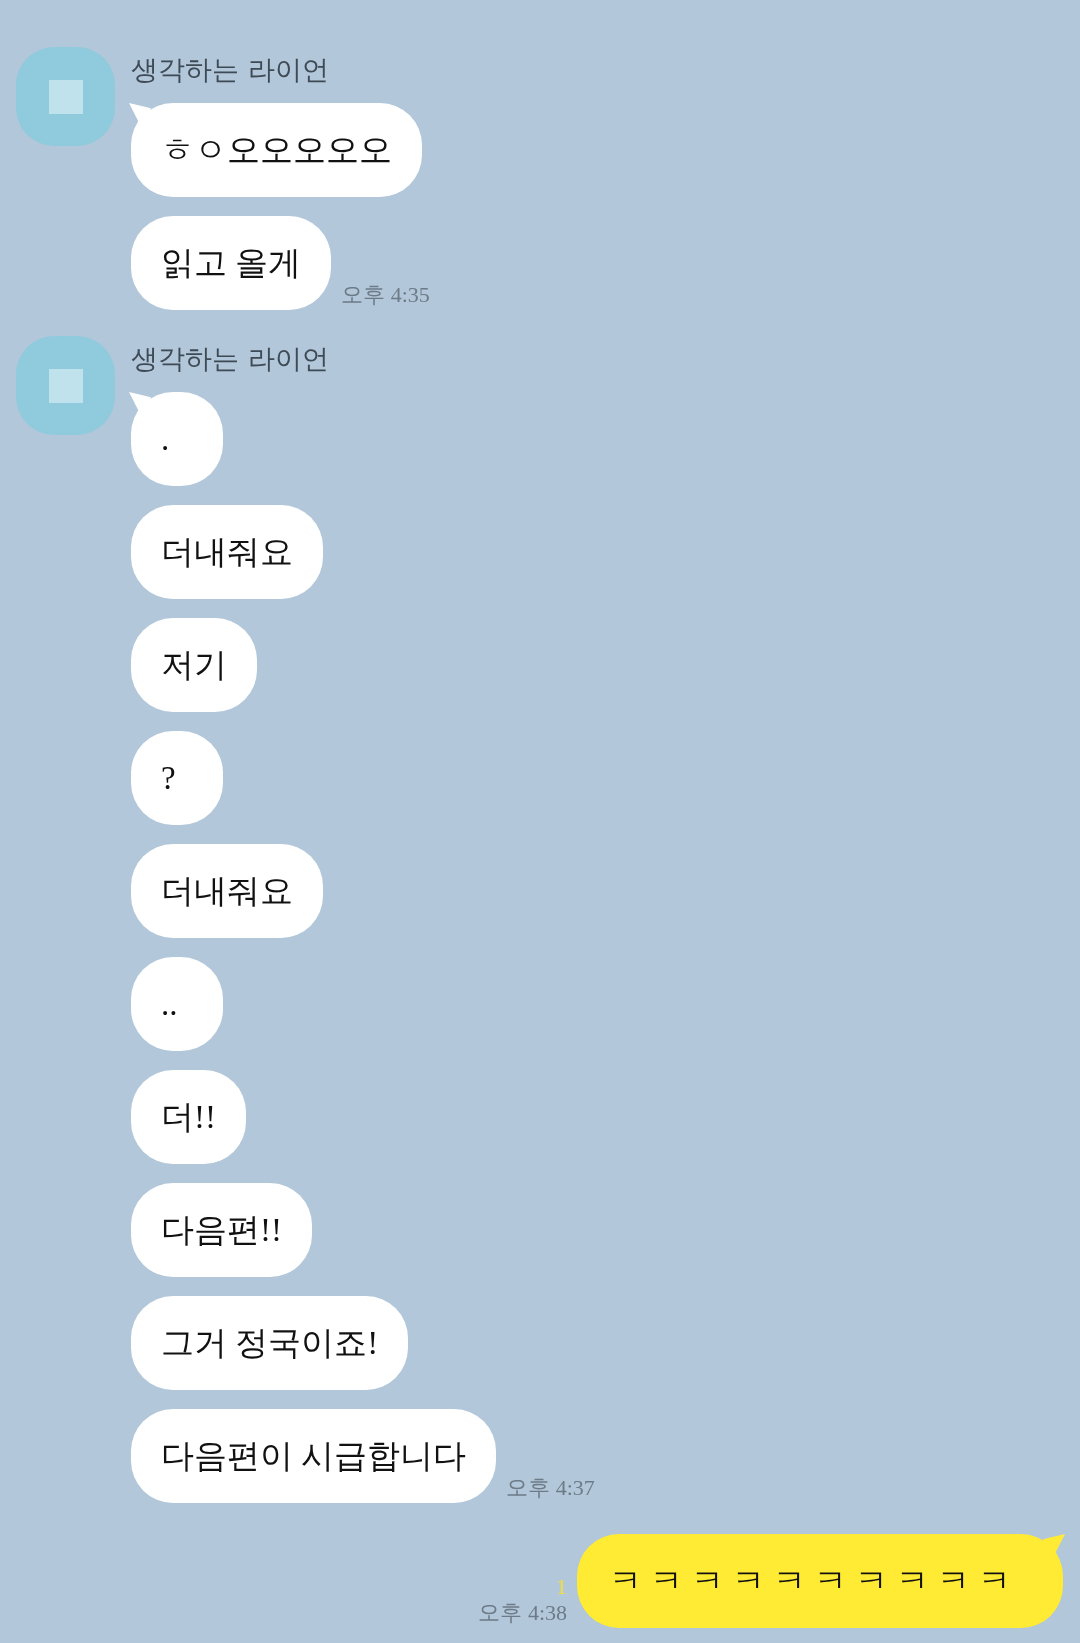 Image resolution: width=1080 pixels, height=1643 pixels. Describe the element at coordinates (188, 1117) in the screenshot. I see `message-bubble: 더!!` at that location.